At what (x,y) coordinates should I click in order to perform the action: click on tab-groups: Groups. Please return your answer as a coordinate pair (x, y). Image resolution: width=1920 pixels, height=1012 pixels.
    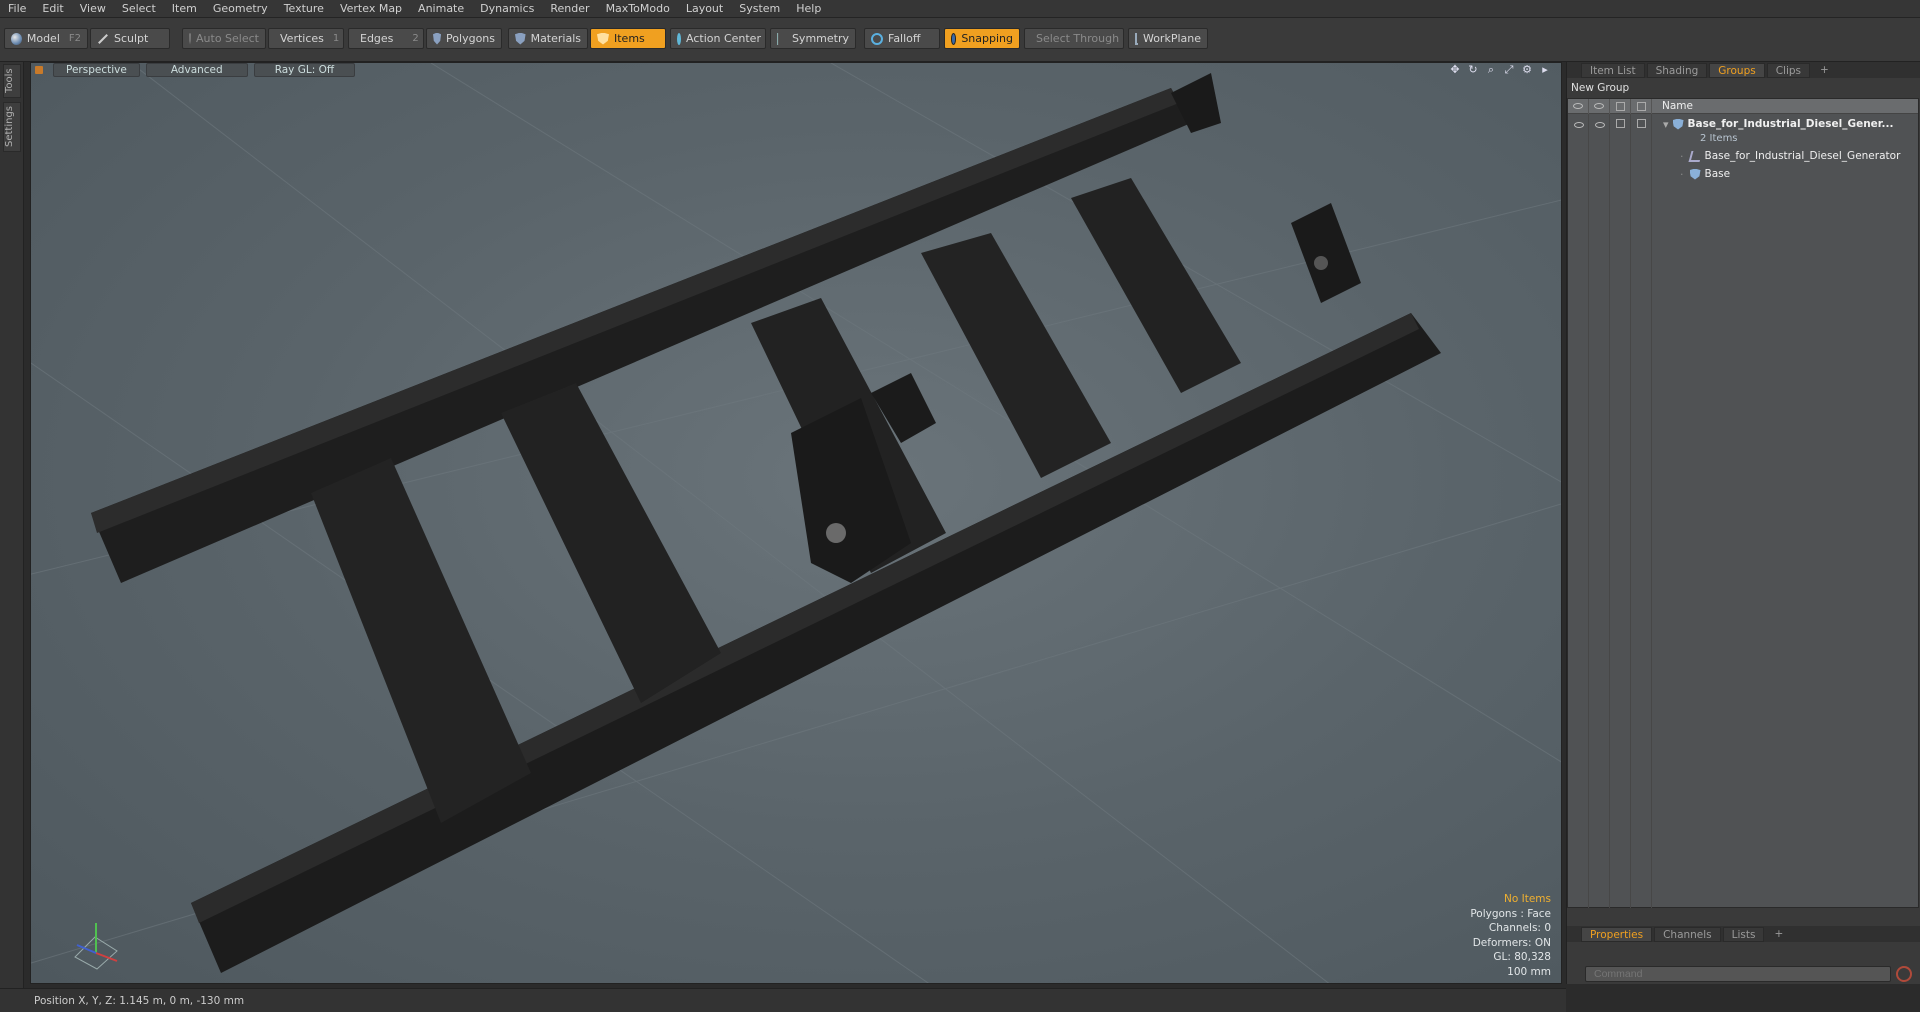
    Looking at the image, I should click on (1737, 70).